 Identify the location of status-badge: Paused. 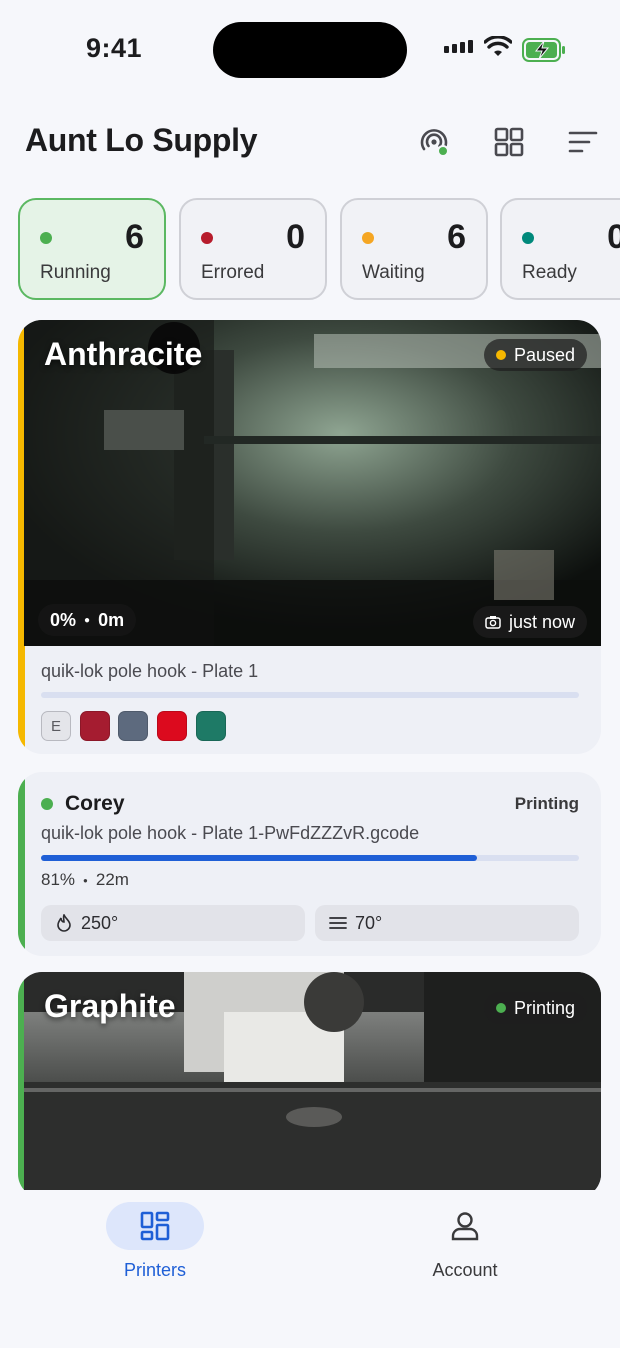
(535, 355).